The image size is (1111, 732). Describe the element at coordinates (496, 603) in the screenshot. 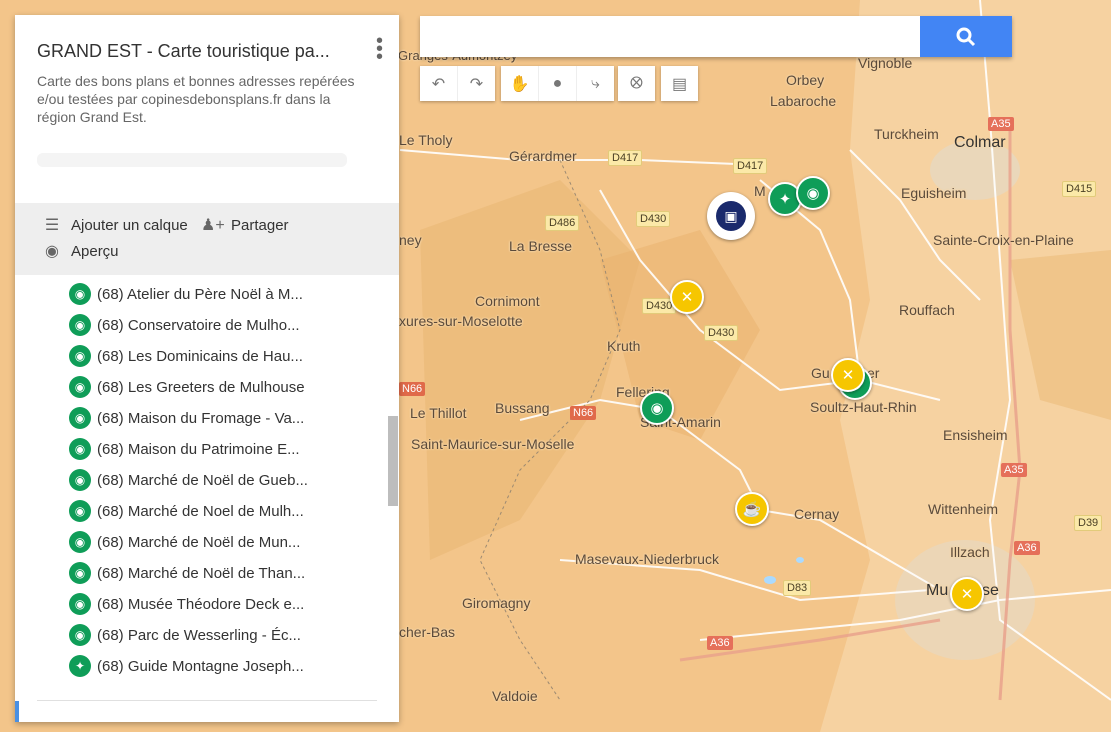

I see `place-label: Giromagny` at that location.